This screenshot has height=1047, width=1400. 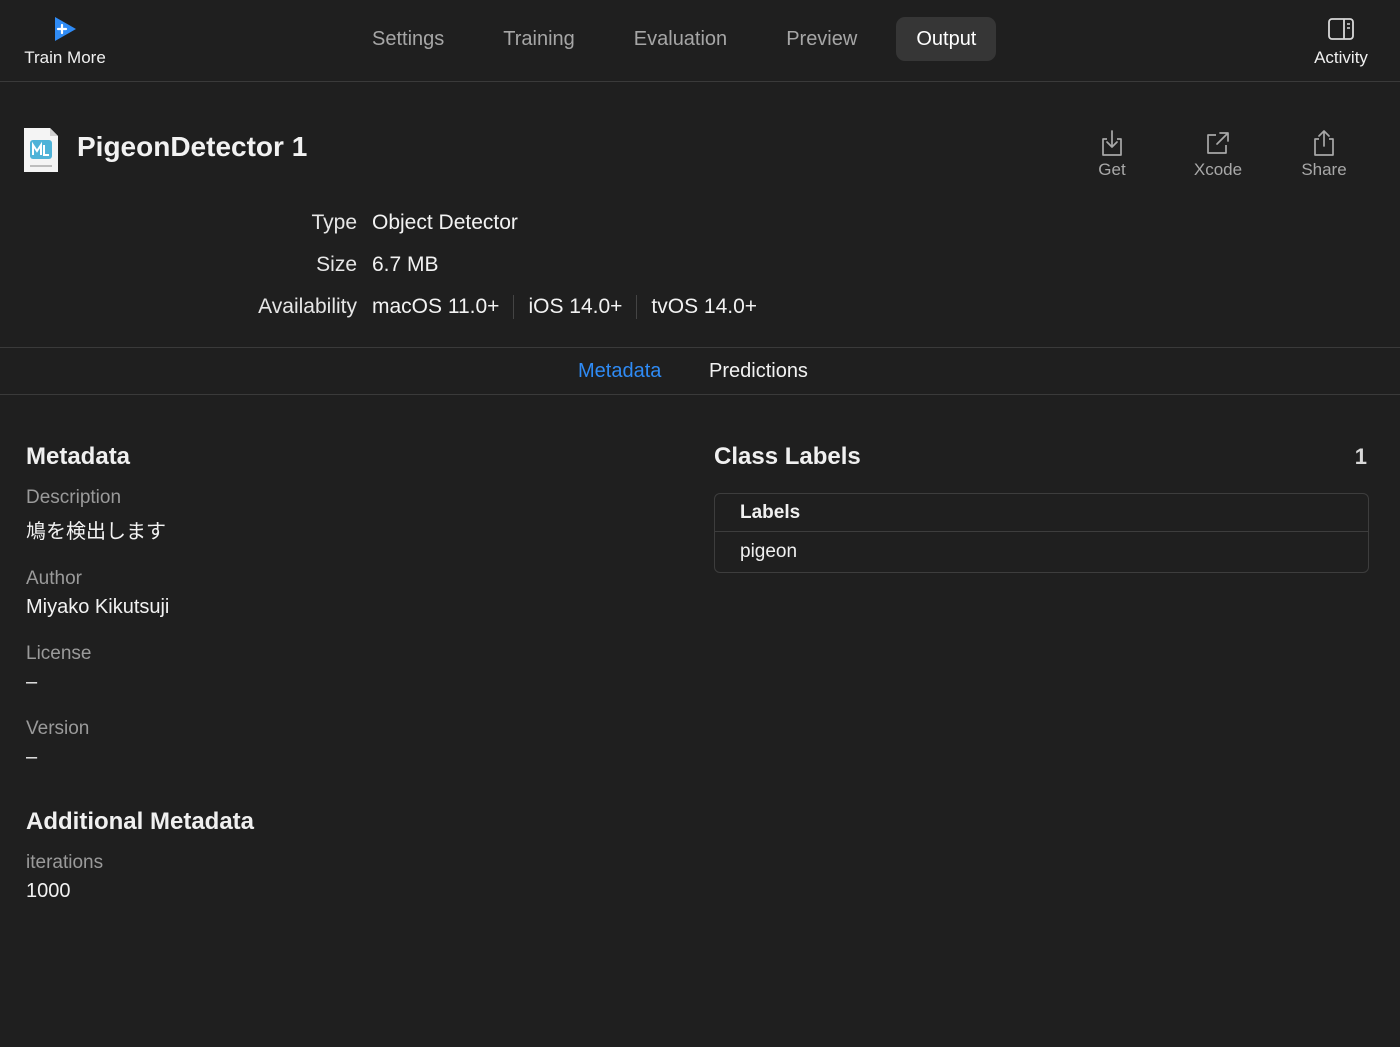 What do you see at coordinates (1341, 45) in the screenshot?
I see `activity-button: Activity` at bounding box center [1341, 45].